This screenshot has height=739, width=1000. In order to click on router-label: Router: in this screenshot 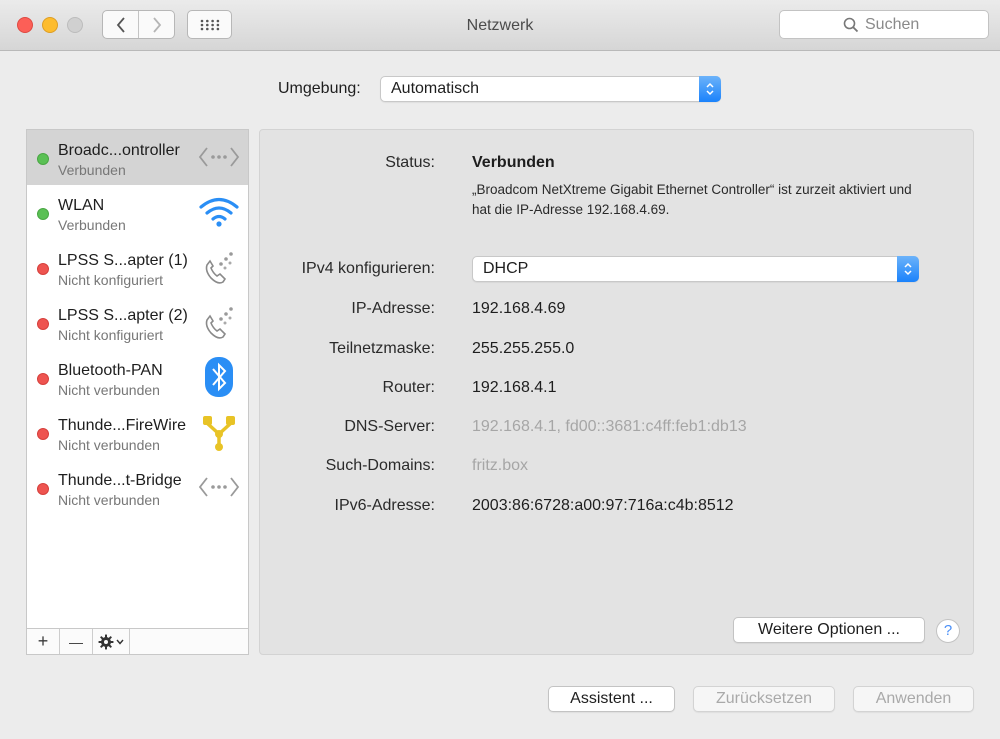, I will do `click(408, 387)`.